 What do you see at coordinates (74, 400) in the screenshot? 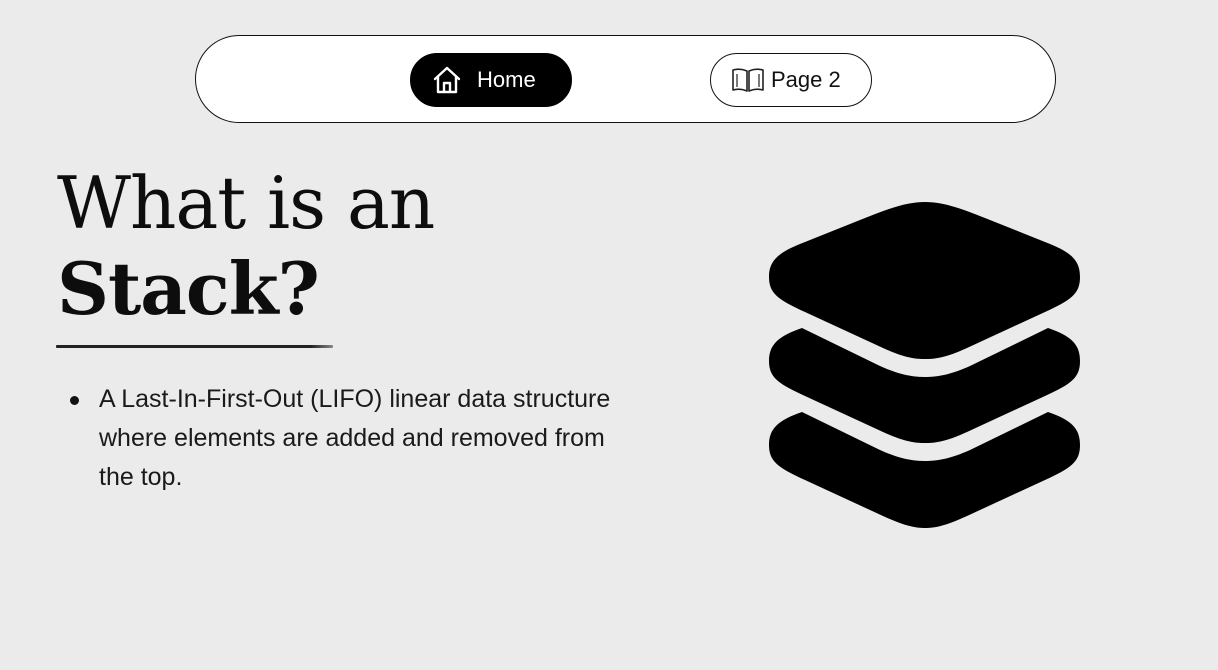
I see `bullet-dot` at bounding box center [74, 400].